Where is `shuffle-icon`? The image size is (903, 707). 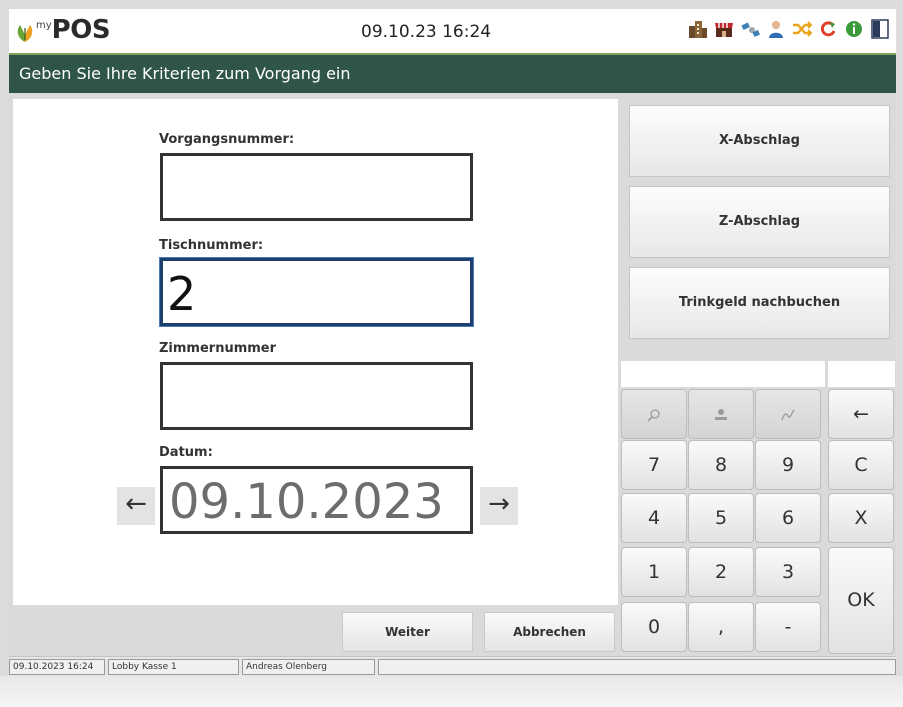
shuffle-icon is located at coordinates (802, 29).